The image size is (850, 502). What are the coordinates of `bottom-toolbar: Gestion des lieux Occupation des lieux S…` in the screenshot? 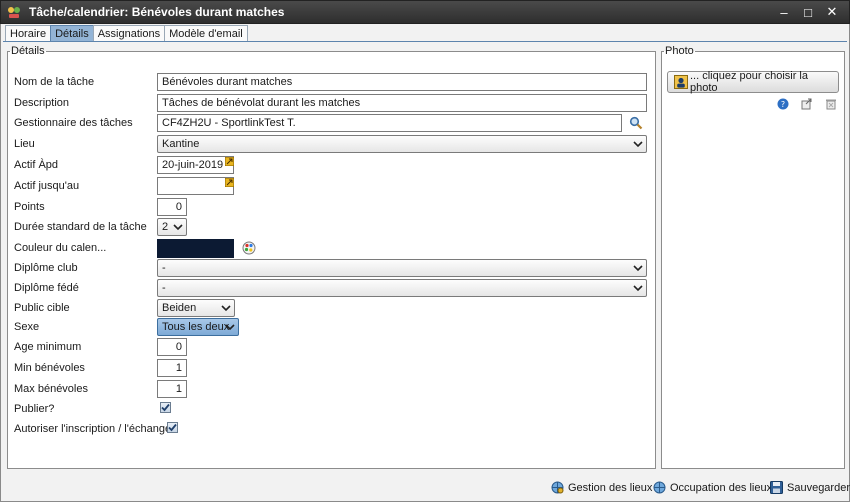 It's located at (425, 489).